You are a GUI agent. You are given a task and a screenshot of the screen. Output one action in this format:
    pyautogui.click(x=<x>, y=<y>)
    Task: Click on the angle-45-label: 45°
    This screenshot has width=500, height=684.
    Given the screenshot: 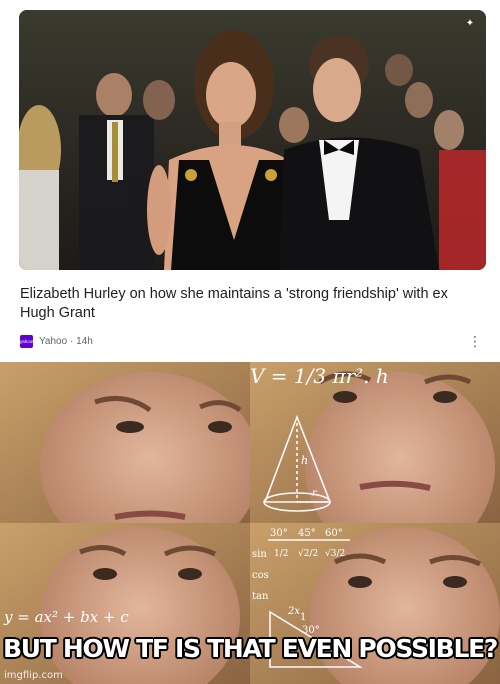 What is the action you would take?
    pyautogui.click(x=307, y=533)
    